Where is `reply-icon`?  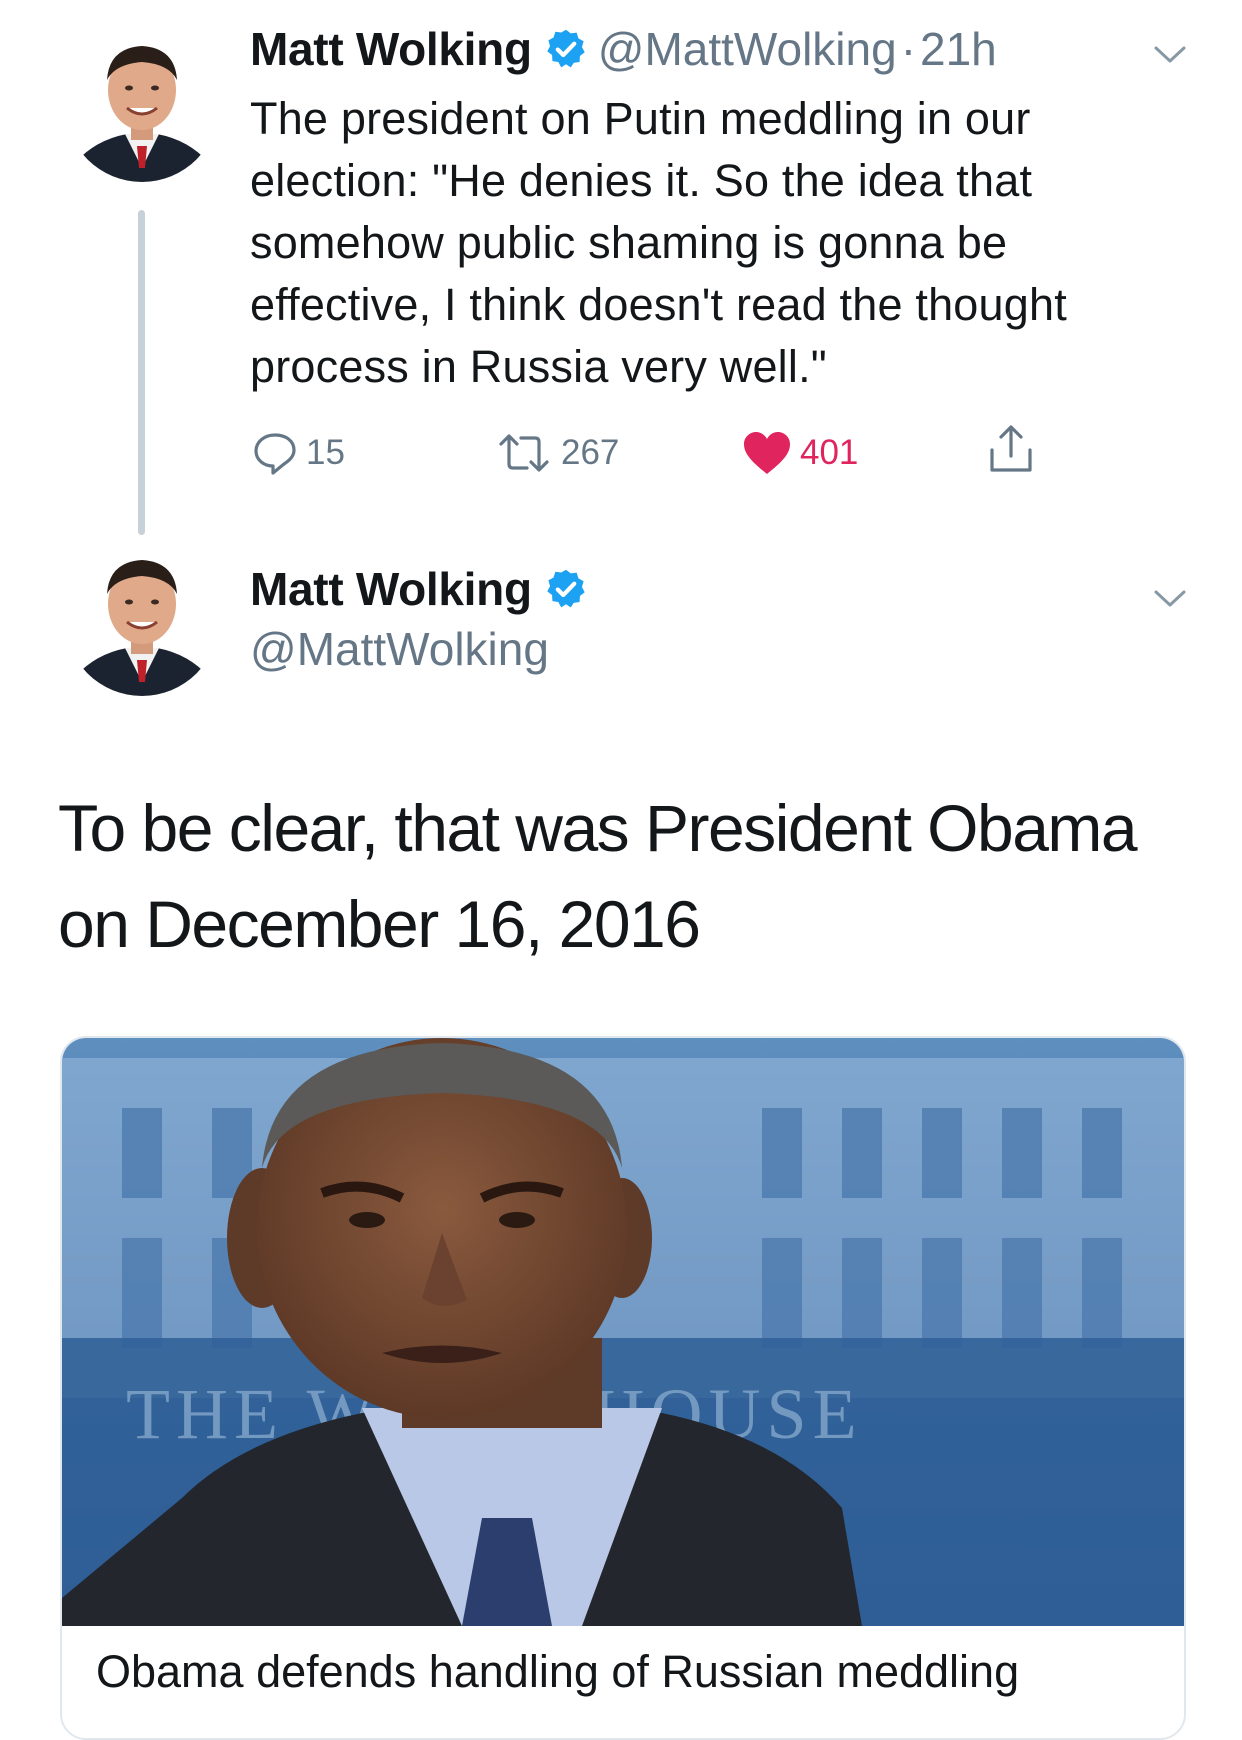
reply-icon is located at coordinates (275, 454).